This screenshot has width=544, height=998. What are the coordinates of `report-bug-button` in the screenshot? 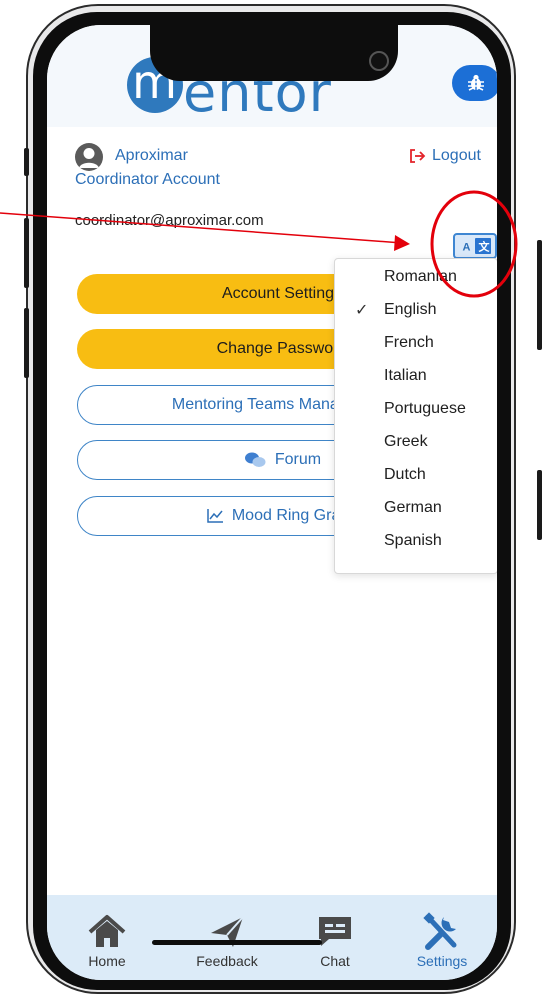 It's located at (474, 83).